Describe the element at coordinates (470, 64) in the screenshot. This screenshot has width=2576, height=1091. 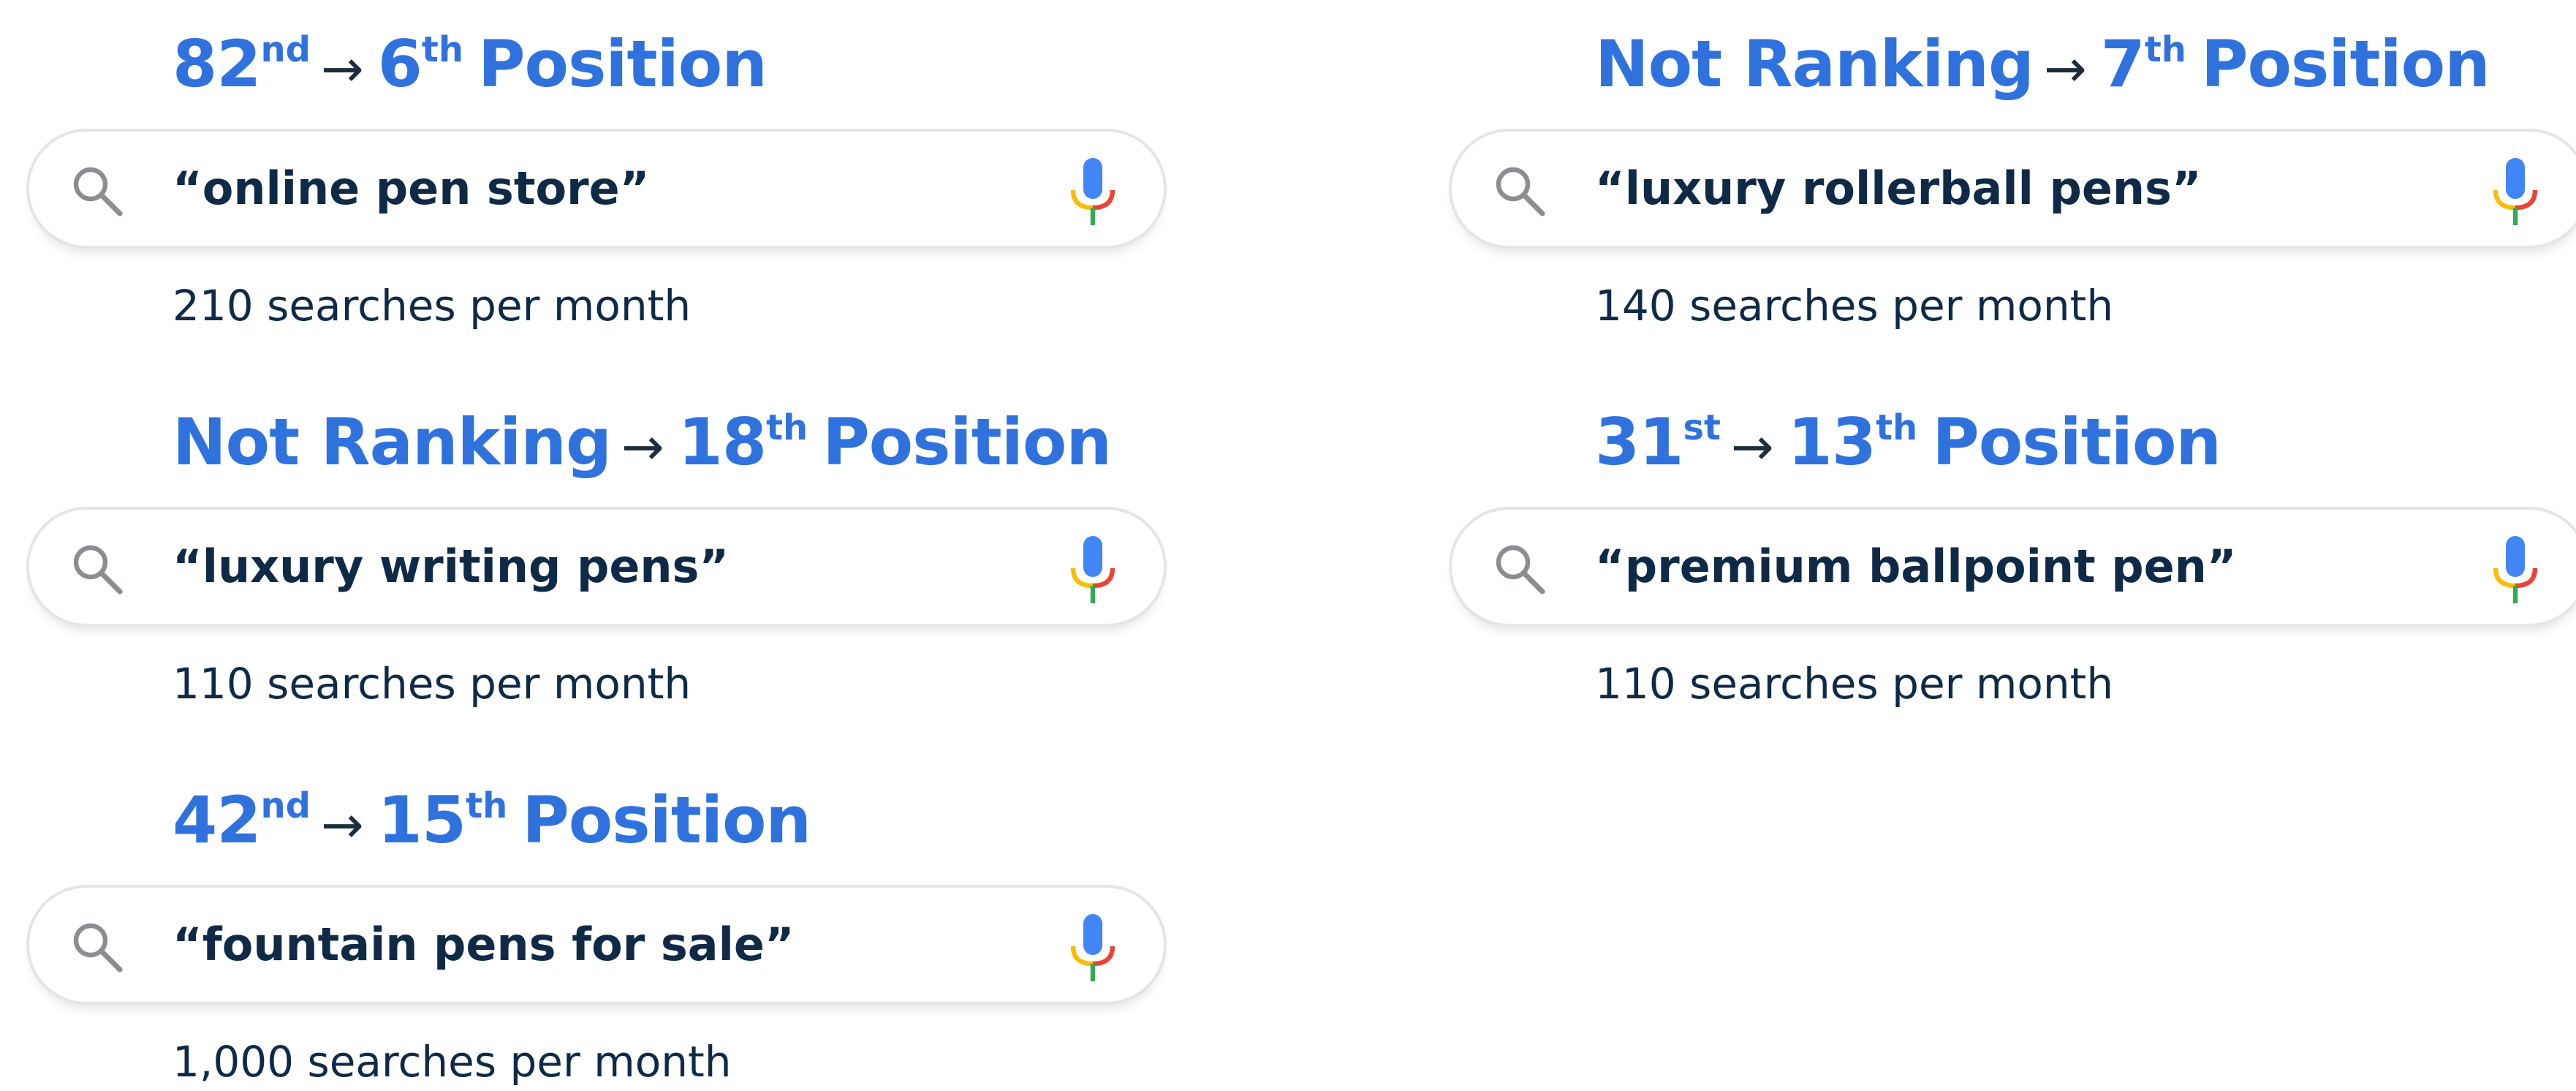
I see `ranking-heading: 82nd → 6th Position` at that location.